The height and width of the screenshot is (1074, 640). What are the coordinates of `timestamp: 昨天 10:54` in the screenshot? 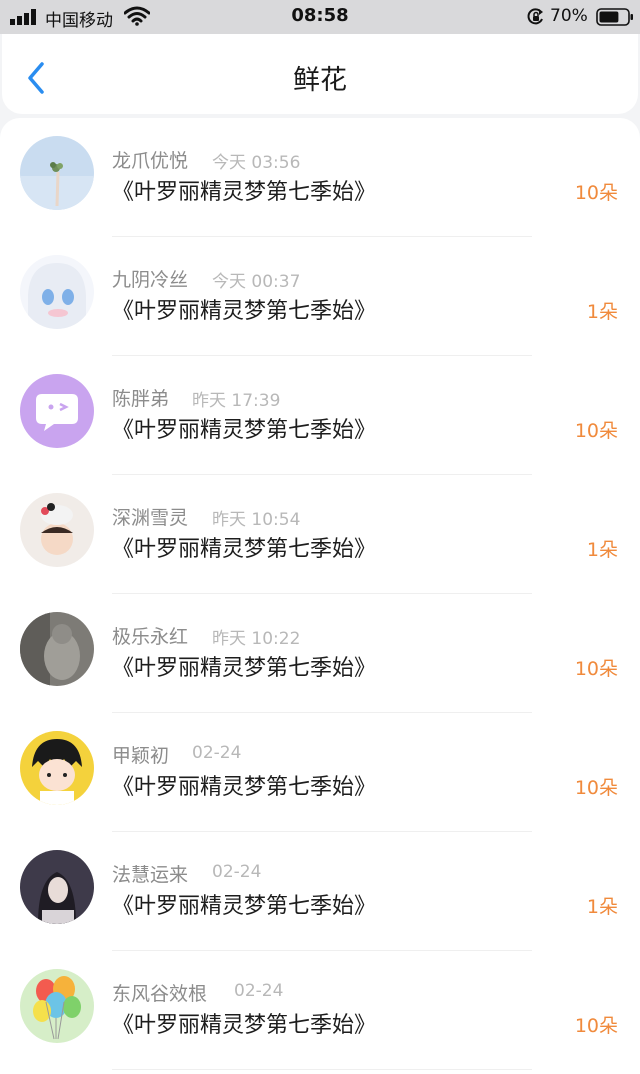 It's located at (256, 520).